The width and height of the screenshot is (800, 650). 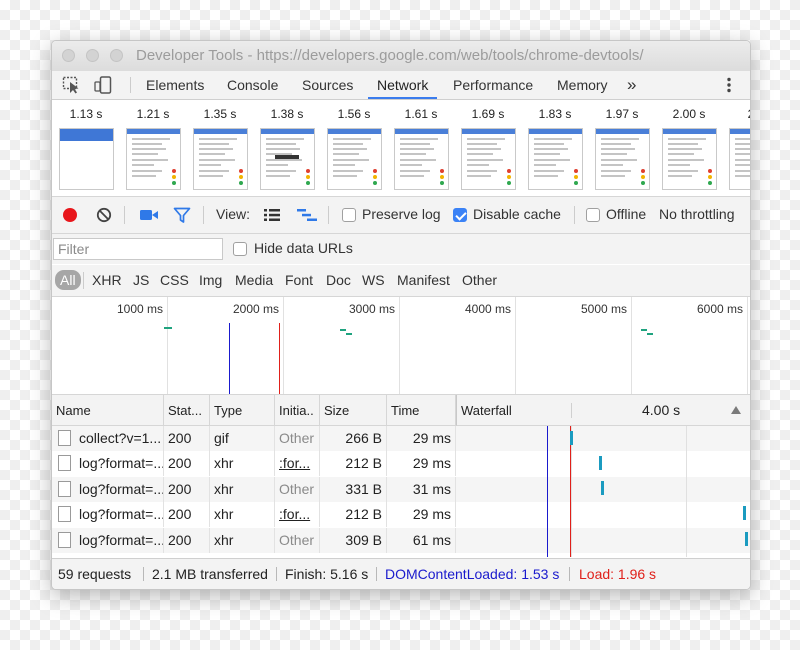 What do you see at coordinates (242, 410) in the screenshot?
I see `column-header-type: Type` at bounding box center [242, 410].